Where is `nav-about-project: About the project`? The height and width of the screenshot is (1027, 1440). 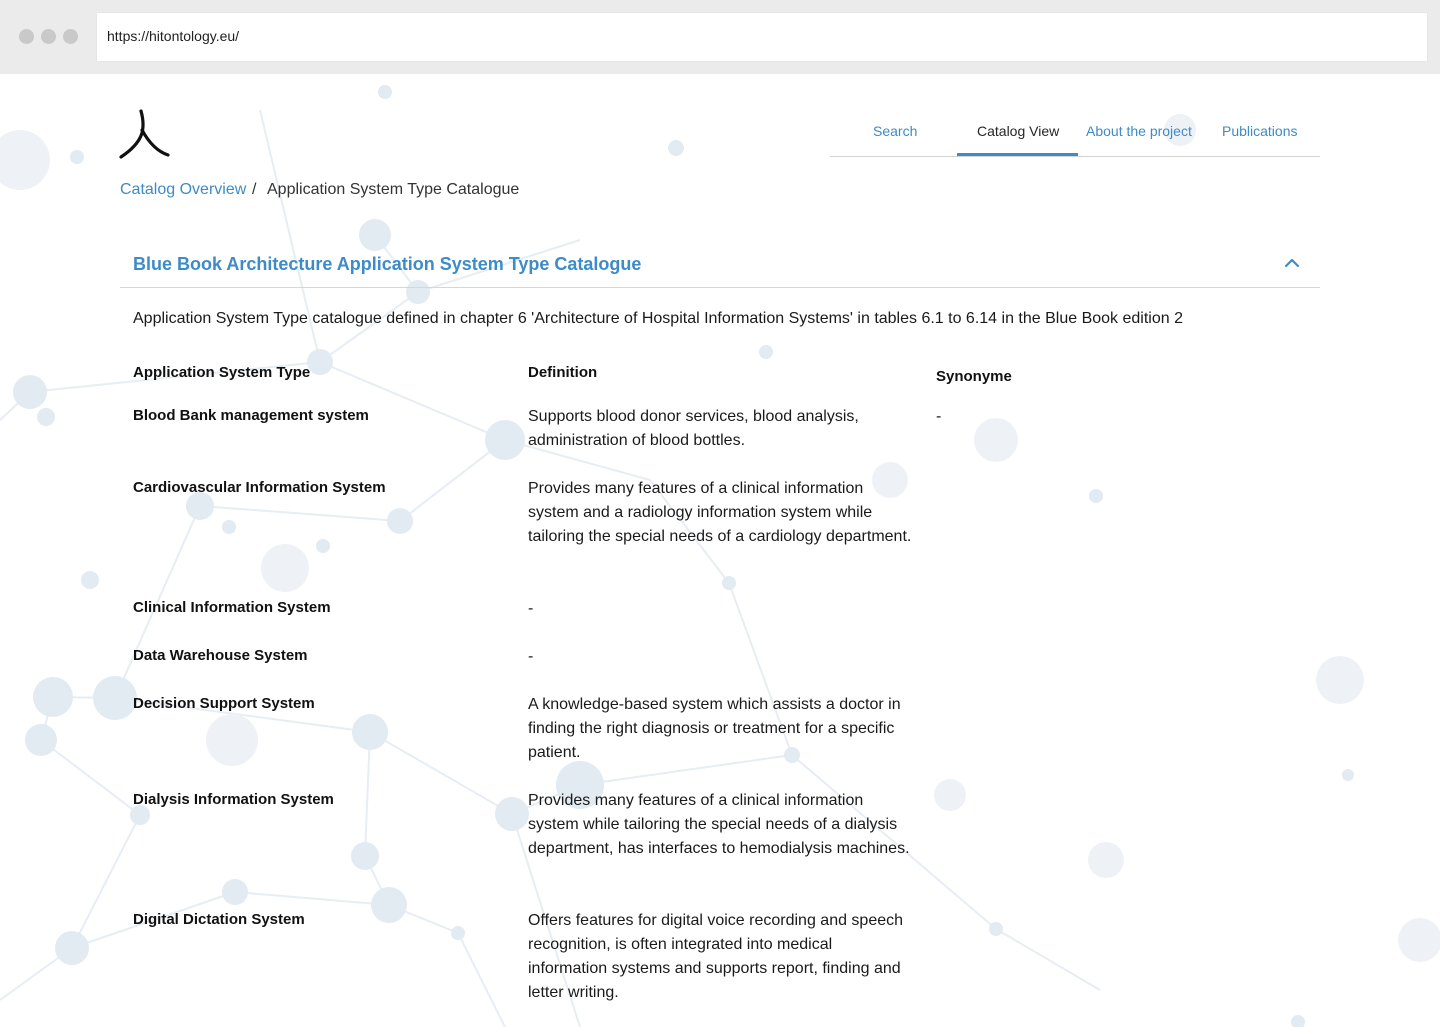
nav-about-project: About the project is located at coordinates (1139, 131).